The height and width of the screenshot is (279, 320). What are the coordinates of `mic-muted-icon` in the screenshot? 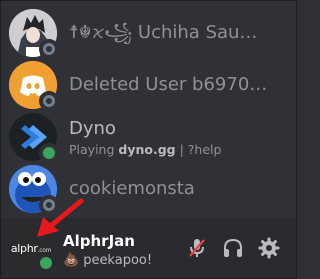 It's located at (197, 248).